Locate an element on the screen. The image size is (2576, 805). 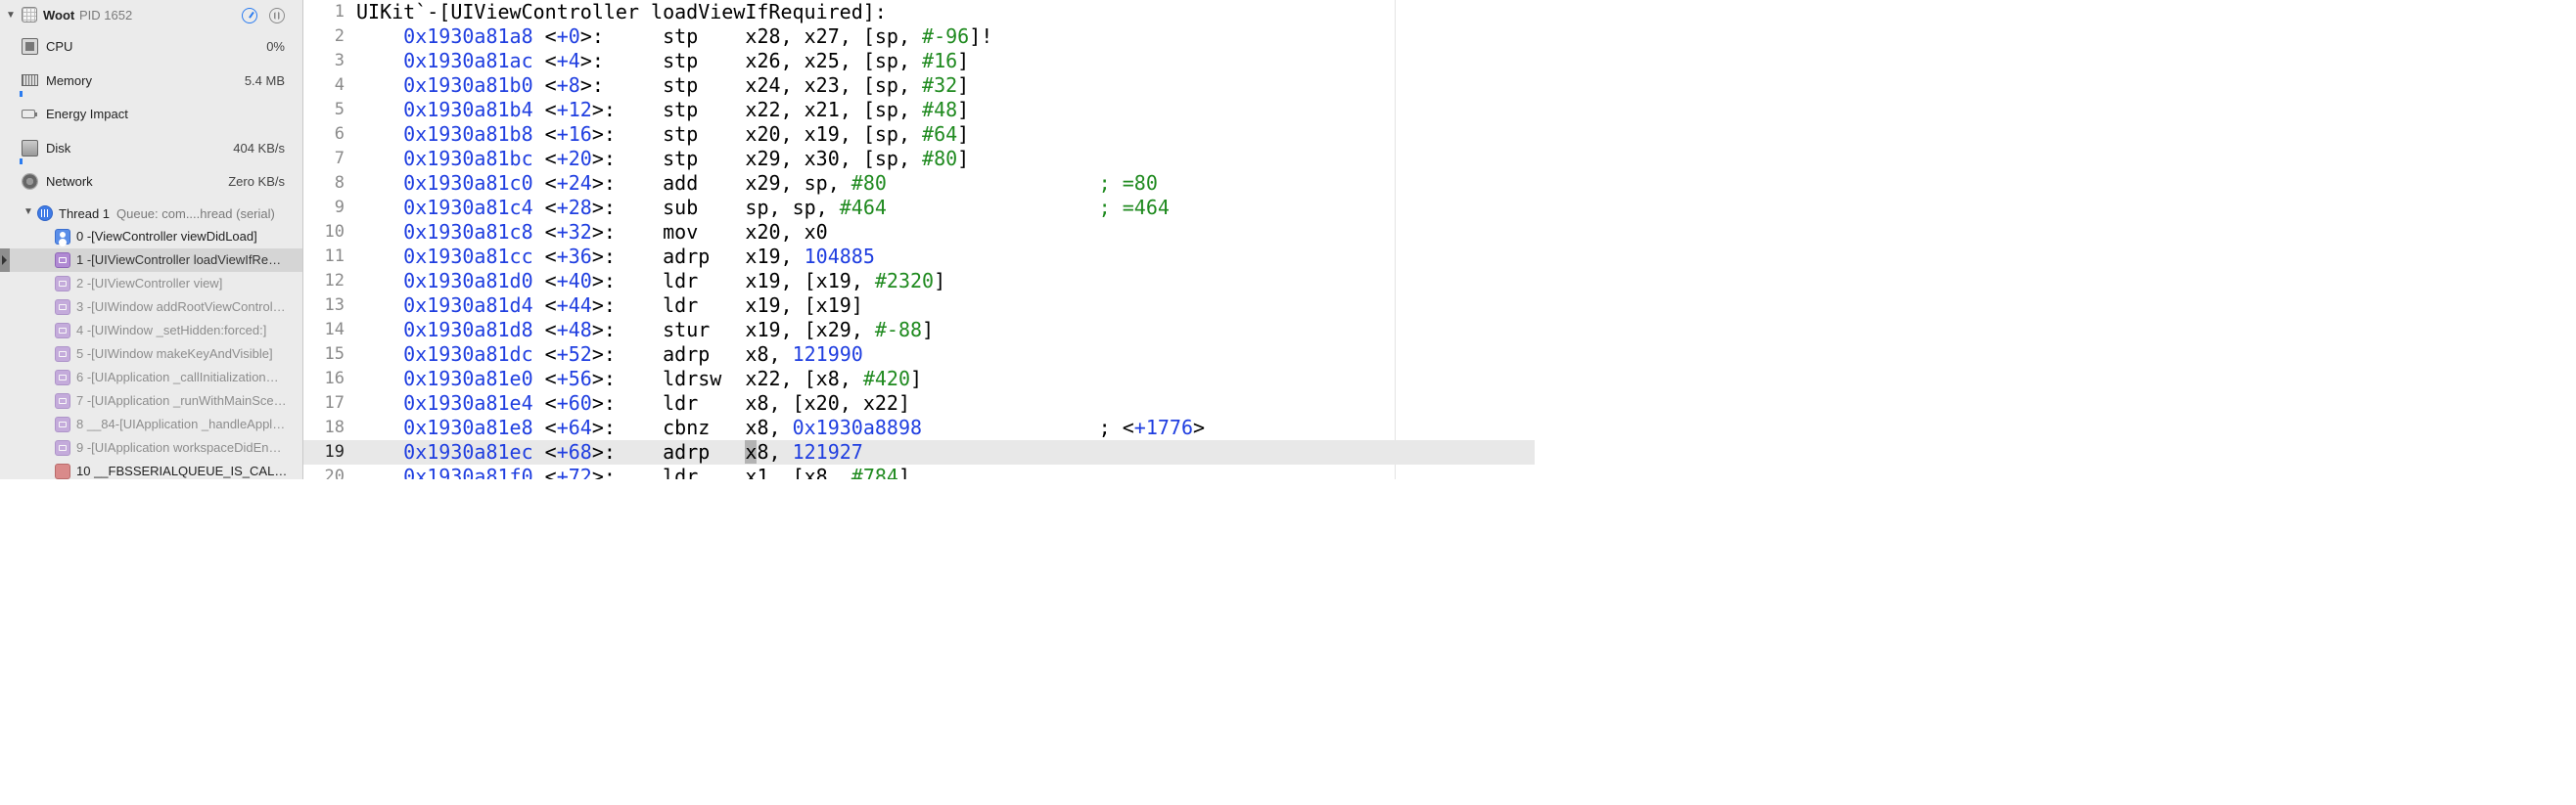
instruction: 0x1930a81d4 <+44>: ldr x19, [x19] is located at coordinates (610, 305).